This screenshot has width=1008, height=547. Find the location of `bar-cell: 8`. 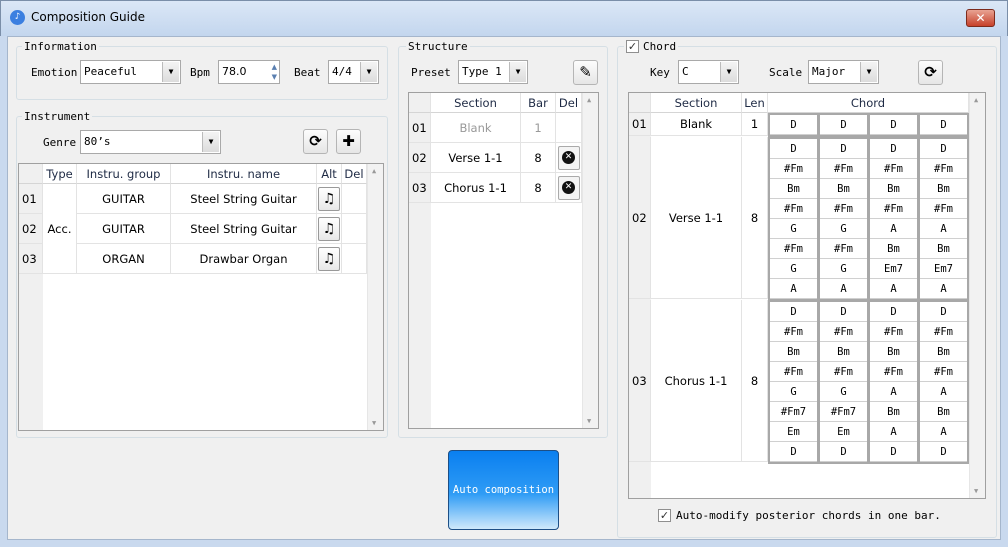

bar-cell: 8 is located at coordinates (538, 188).